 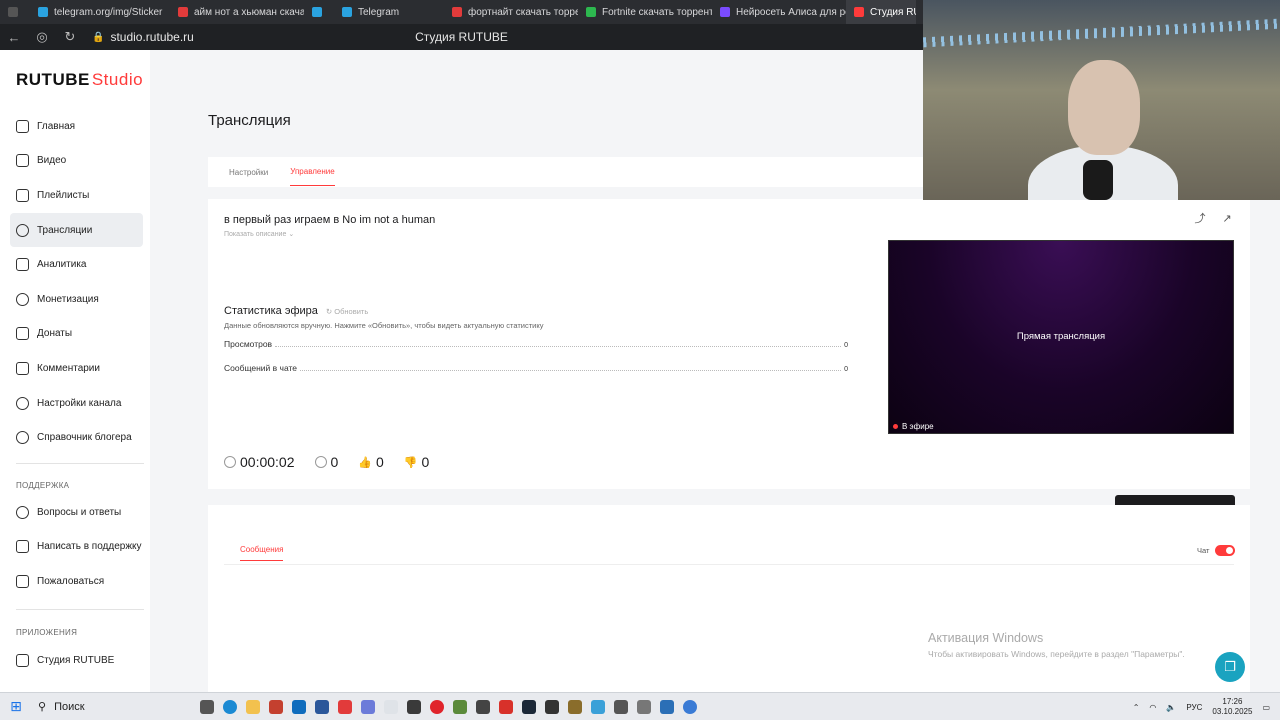 I want to click on yandex-icon, so click(x=345, y=706).